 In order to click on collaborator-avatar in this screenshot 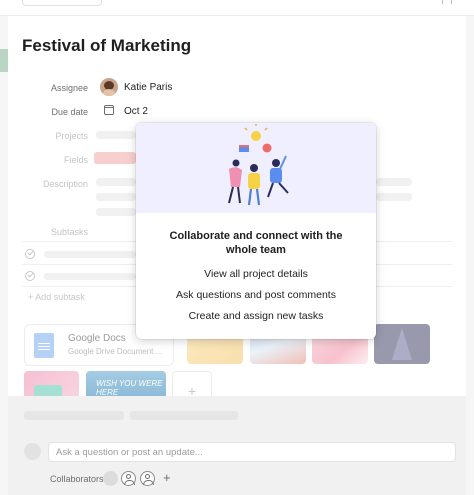, I will do `click(110, 478)`.